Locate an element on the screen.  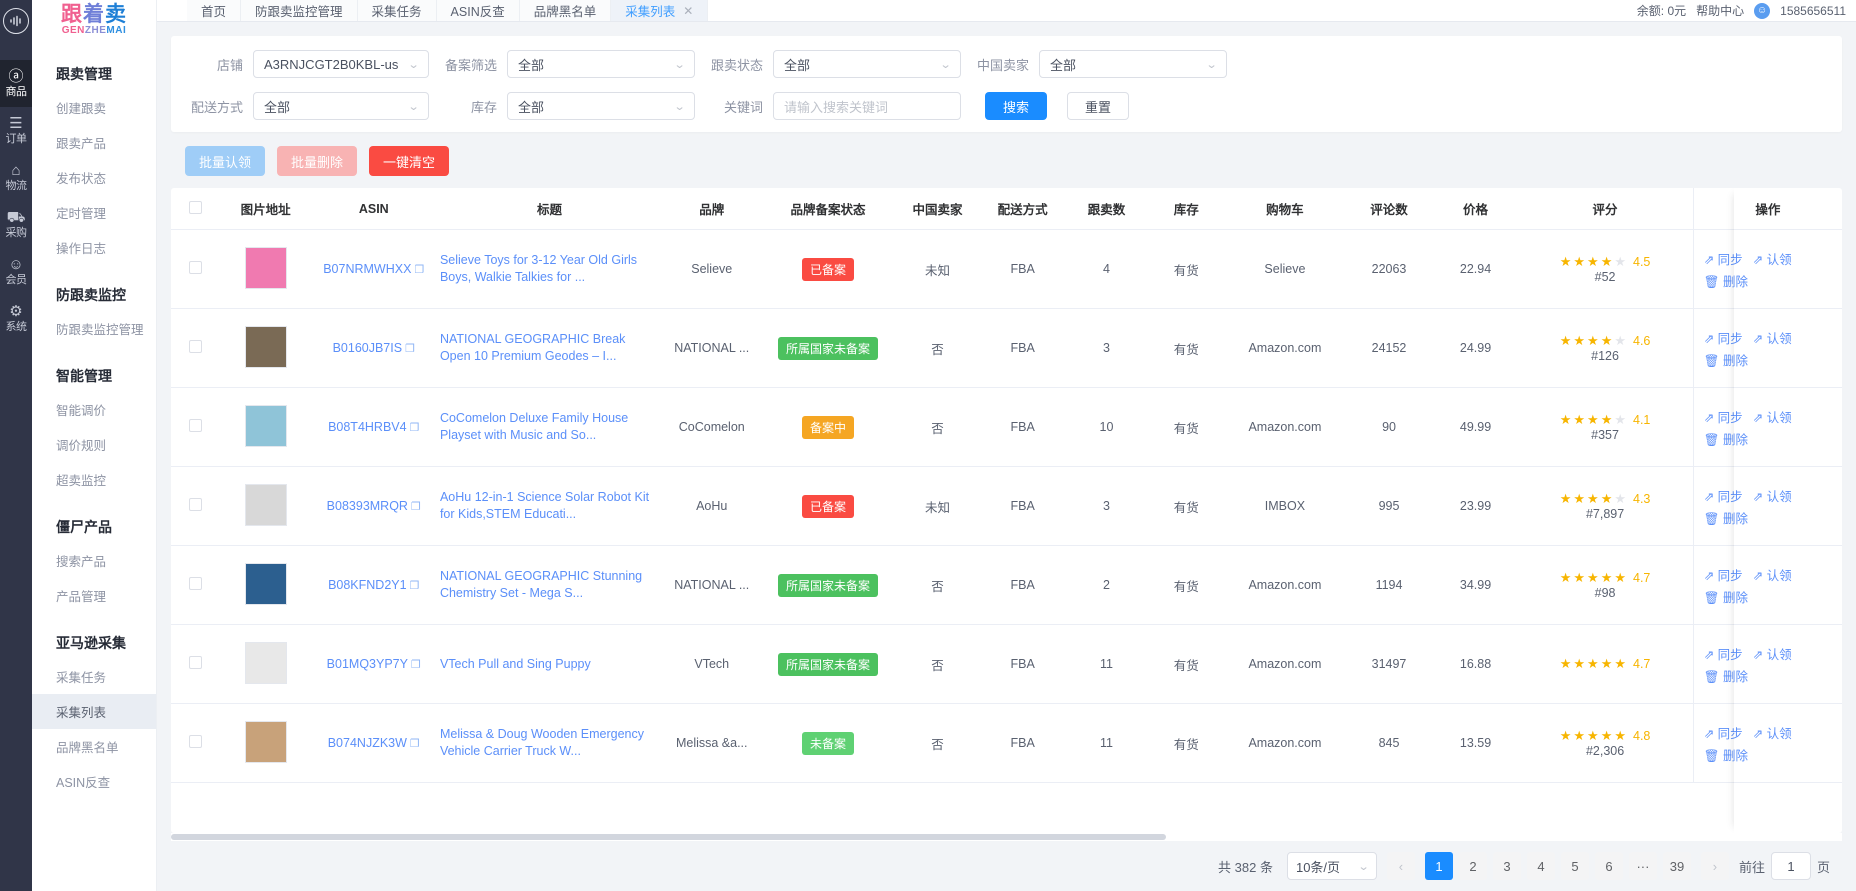
page-button-···: ··· is located at coordinates (1642, 866).